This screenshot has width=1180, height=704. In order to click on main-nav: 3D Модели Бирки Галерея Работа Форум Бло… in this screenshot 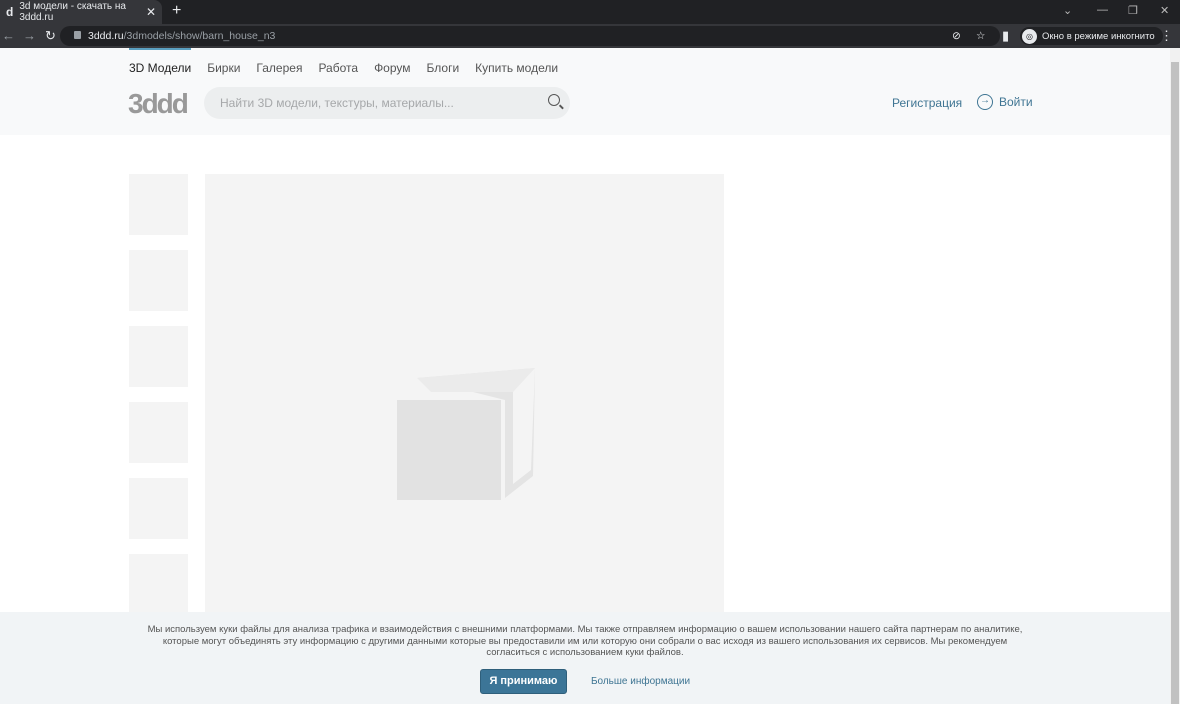, I will do `click(351, 61)`.